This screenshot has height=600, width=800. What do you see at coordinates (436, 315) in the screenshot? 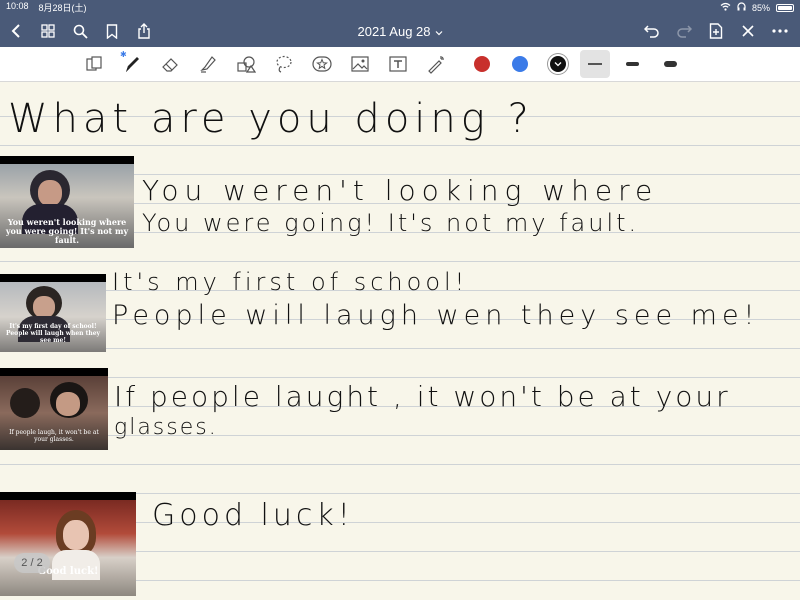
I see `entry-2-line-2: People will laugh wen they see me!` at bounding box center [436, 315].